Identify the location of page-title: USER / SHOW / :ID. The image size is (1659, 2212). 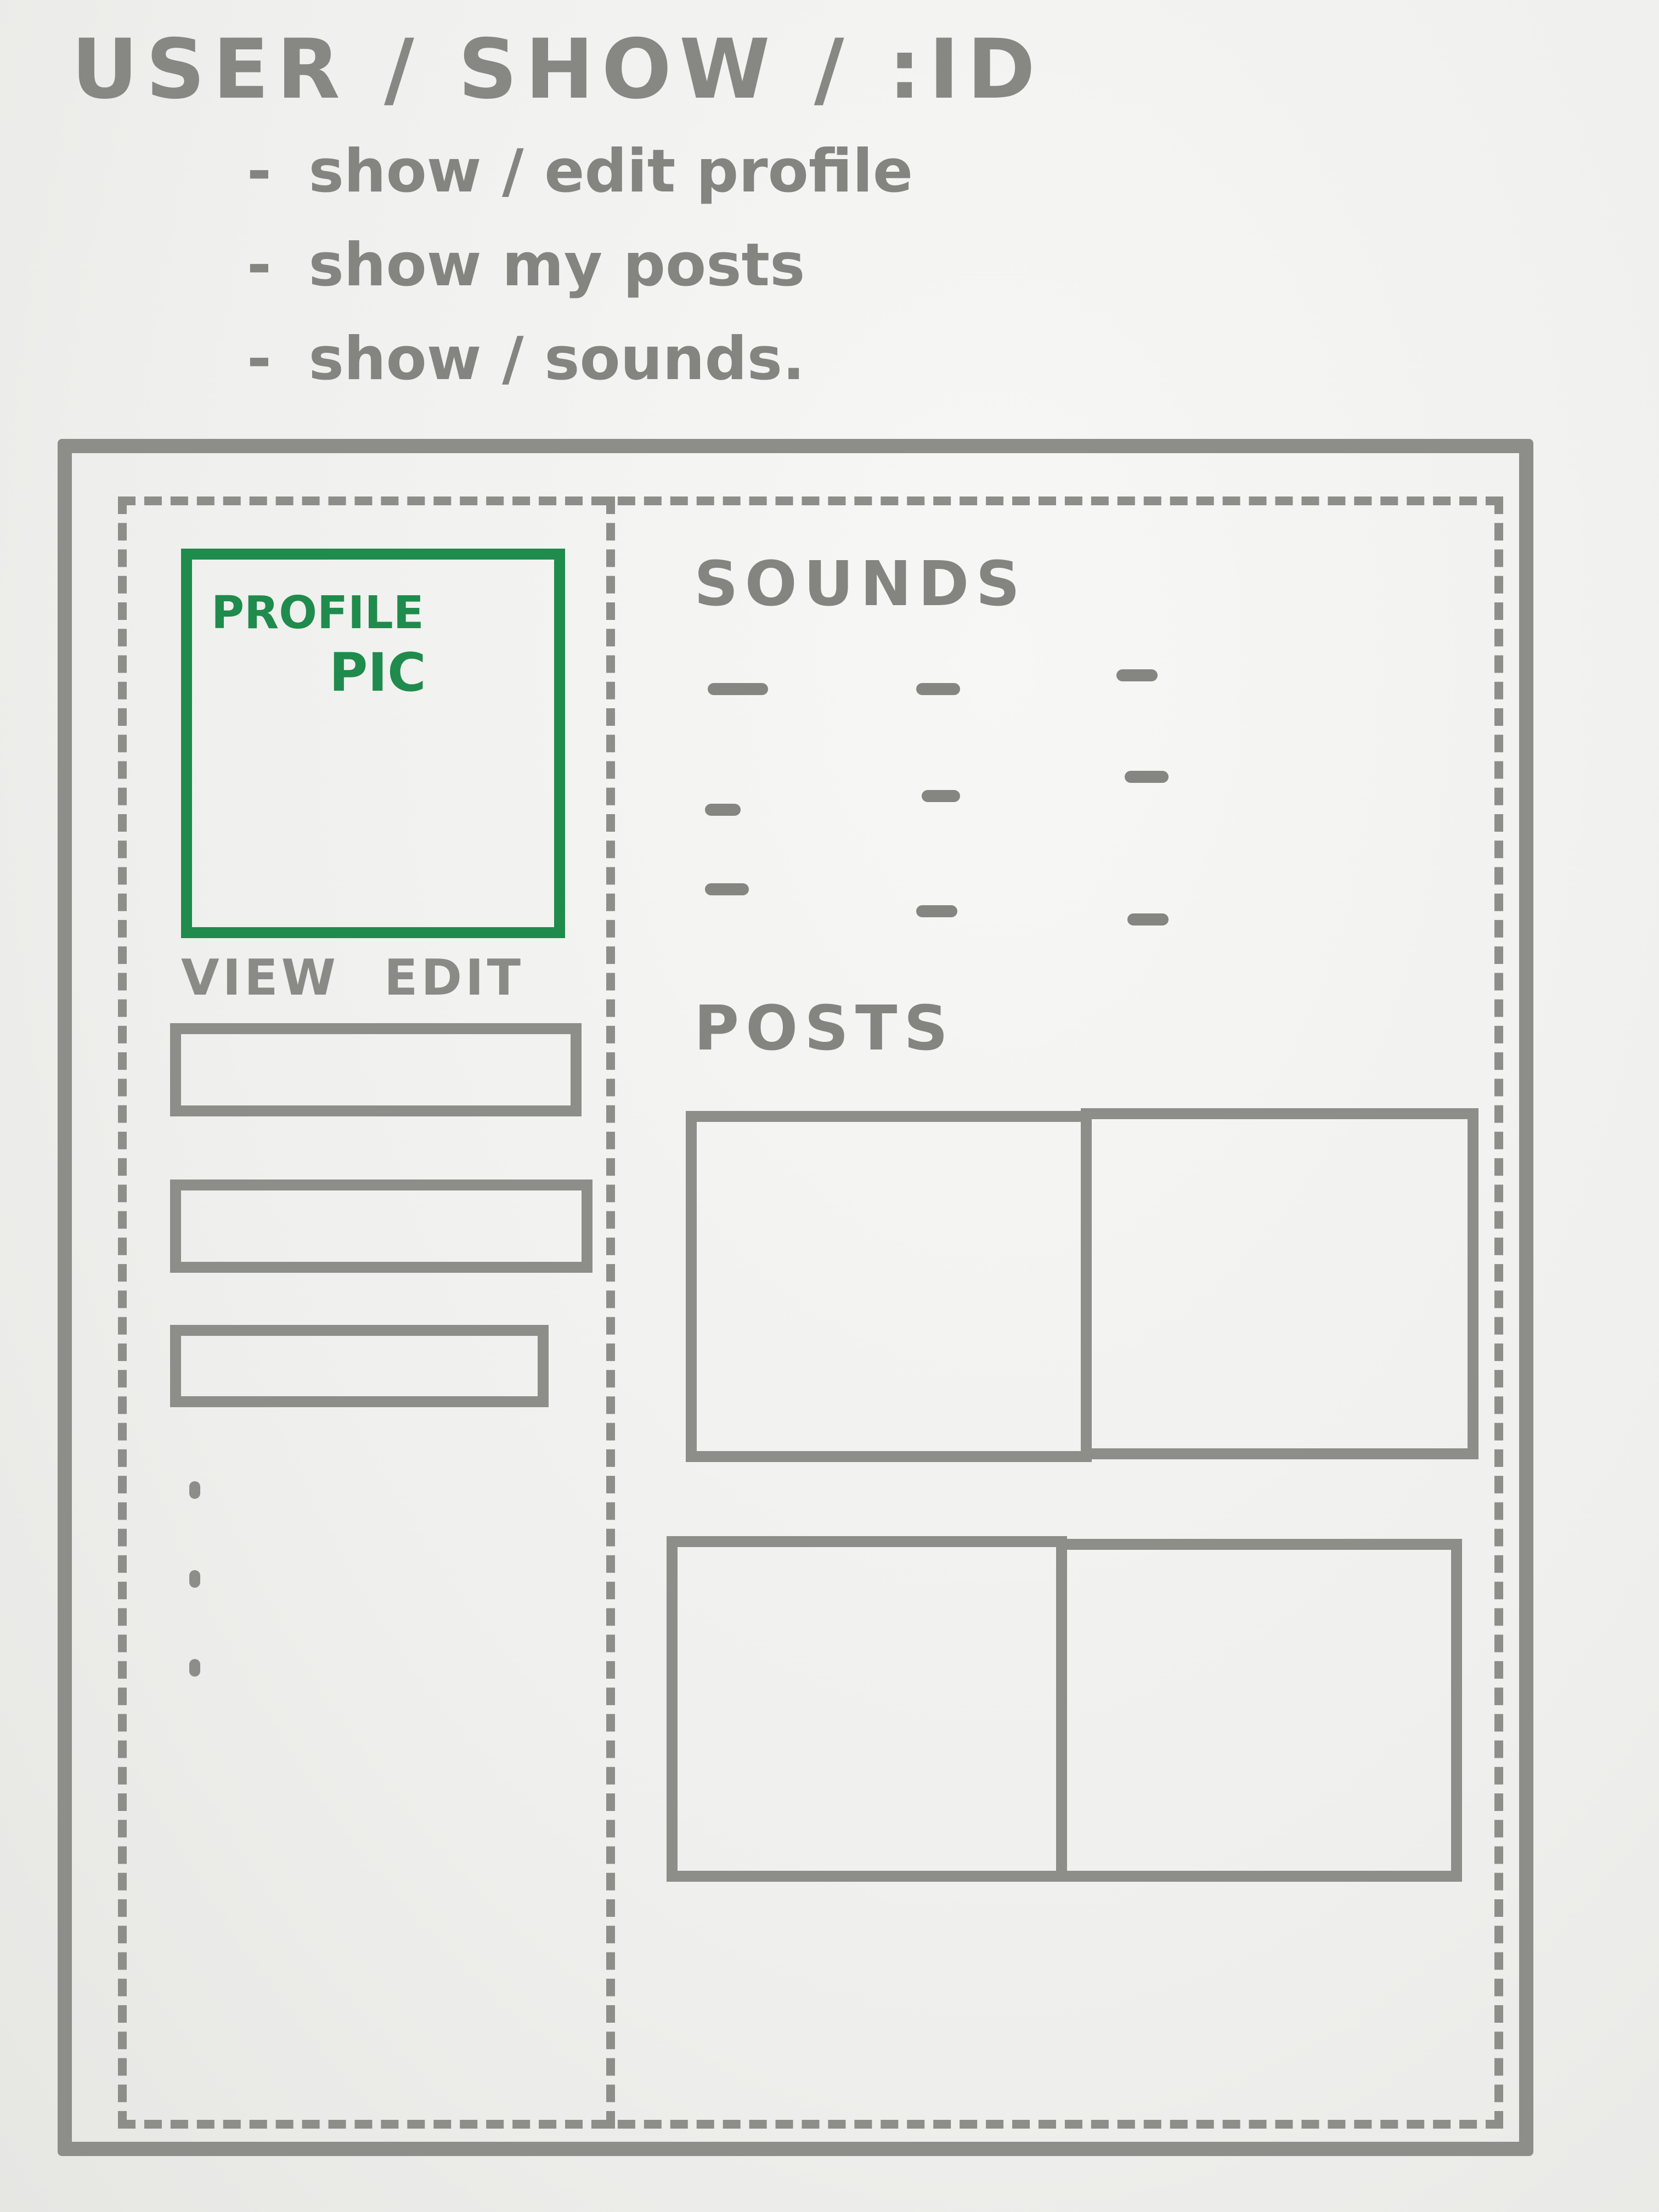
(557, 69).